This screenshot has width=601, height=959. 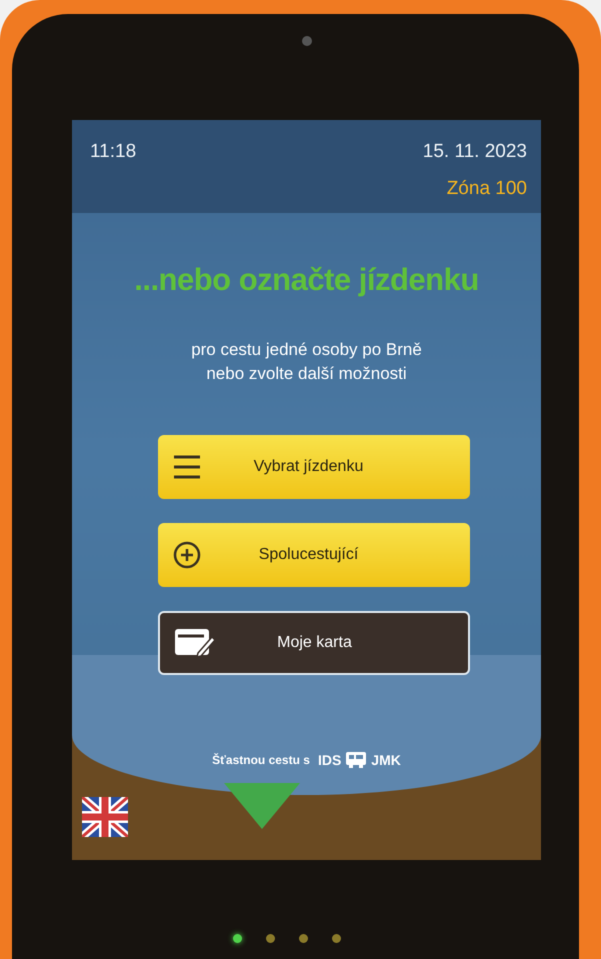 I want to click on card-button: Moje karta, so click(x=314, y=642).